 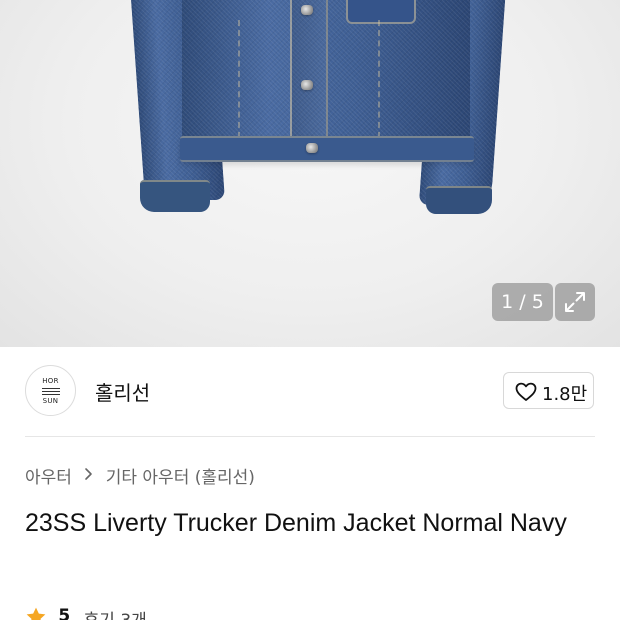 I want to click on chevron-right-icon, so click(x=88, y=476).